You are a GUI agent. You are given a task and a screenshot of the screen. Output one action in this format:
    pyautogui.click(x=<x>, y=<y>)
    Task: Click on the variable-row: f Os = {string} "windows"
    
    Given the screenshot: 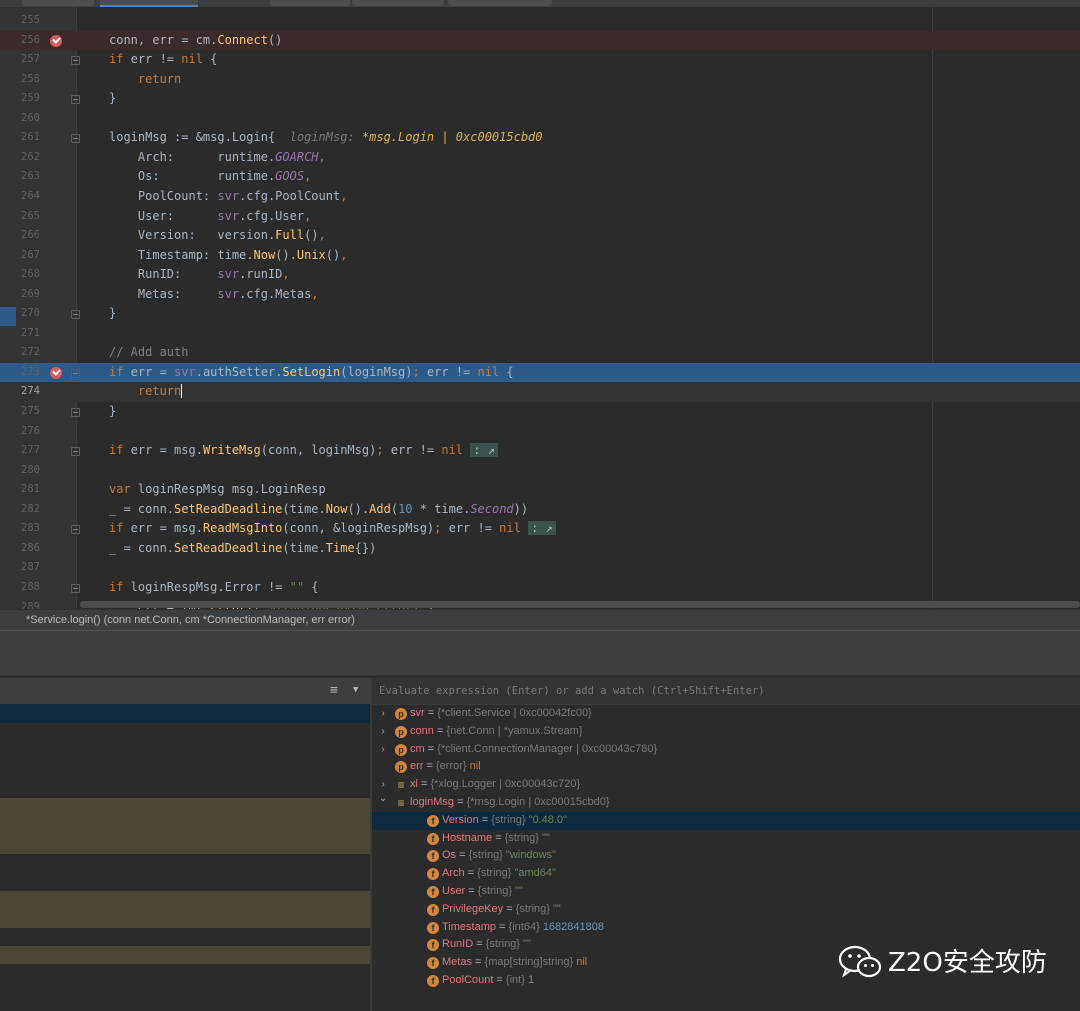 What is the action you would take?
    pyautogui.click(x=726, y=856)
    